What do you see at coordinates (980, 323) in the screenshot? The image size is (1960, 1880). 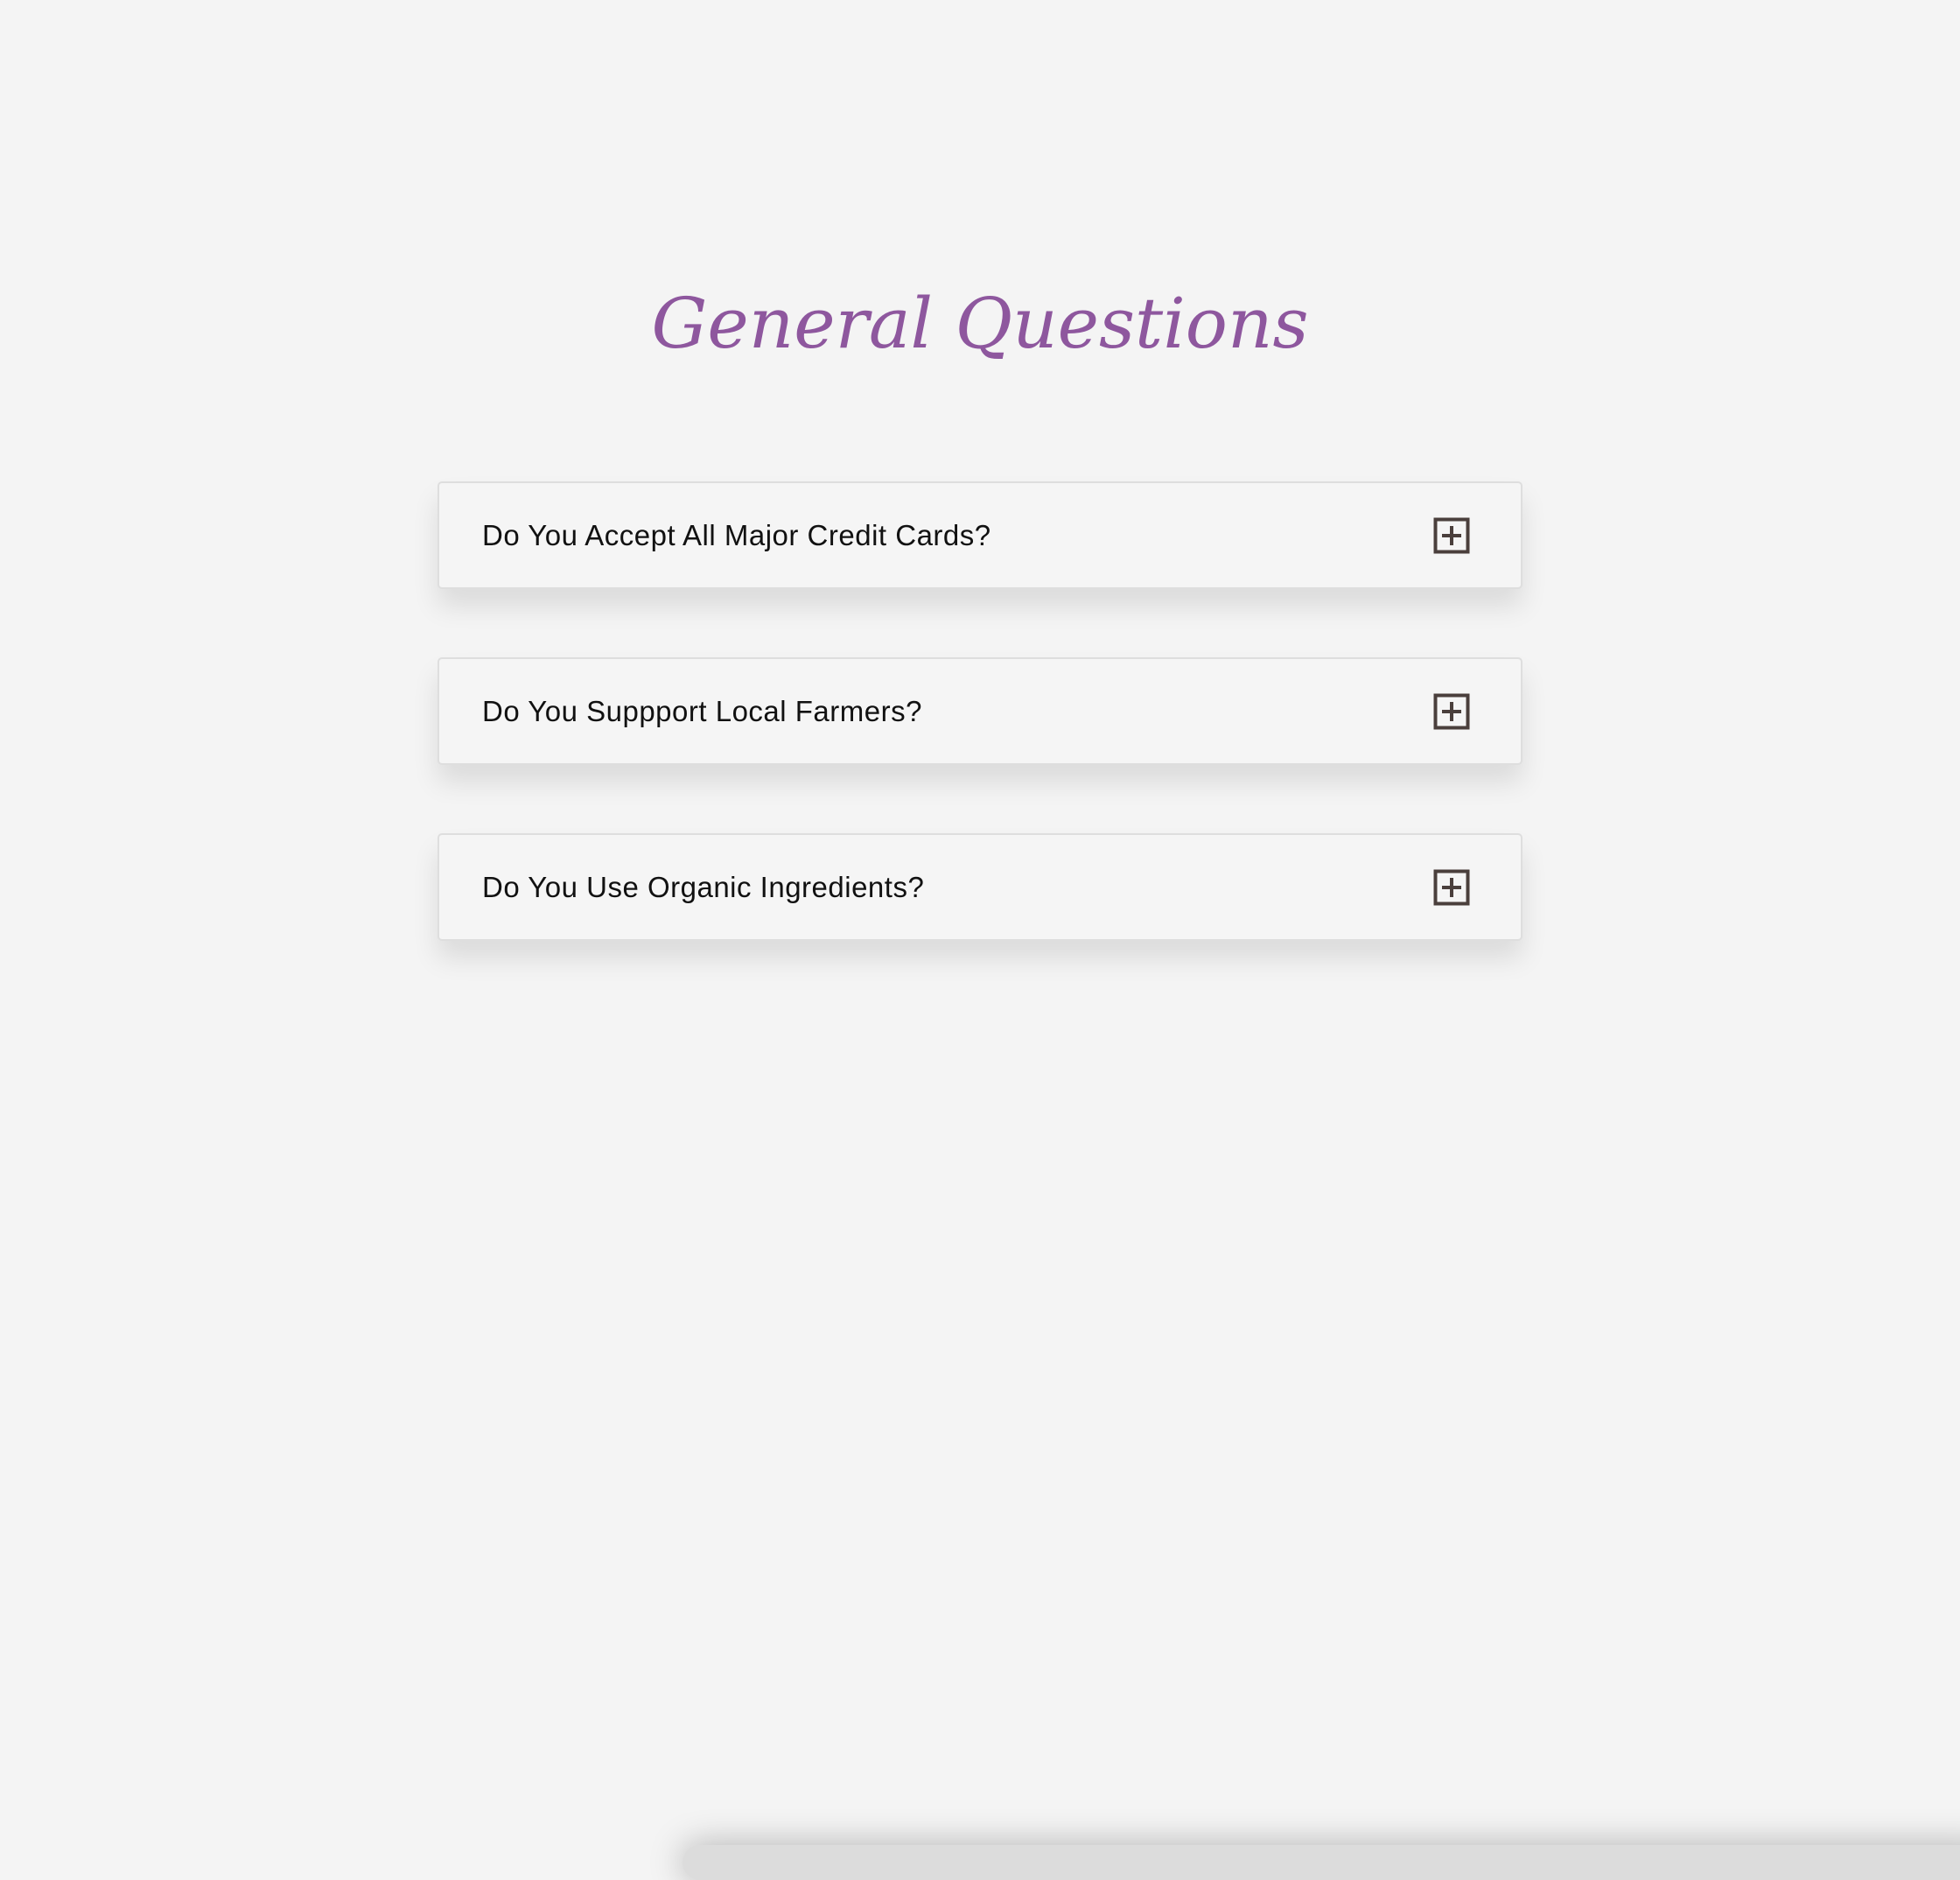 I see `page-title: General Questions` at bounding box center [980, 323].